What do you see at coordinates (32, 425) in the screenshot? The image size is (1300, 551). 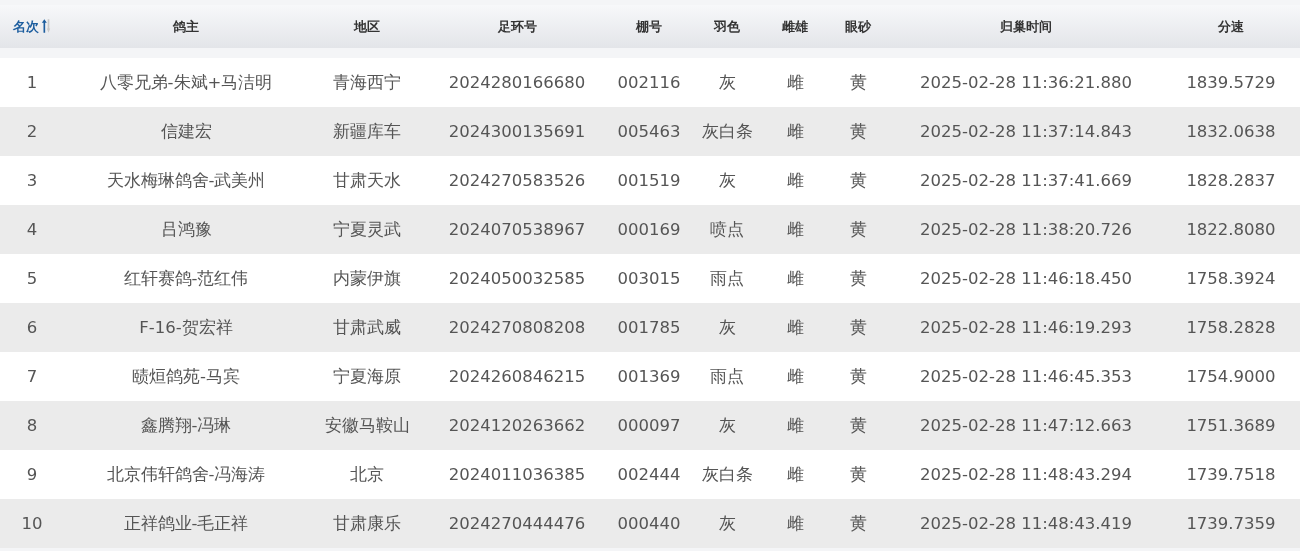 I see `table-cell: 8` at bounding box center [32, 425].